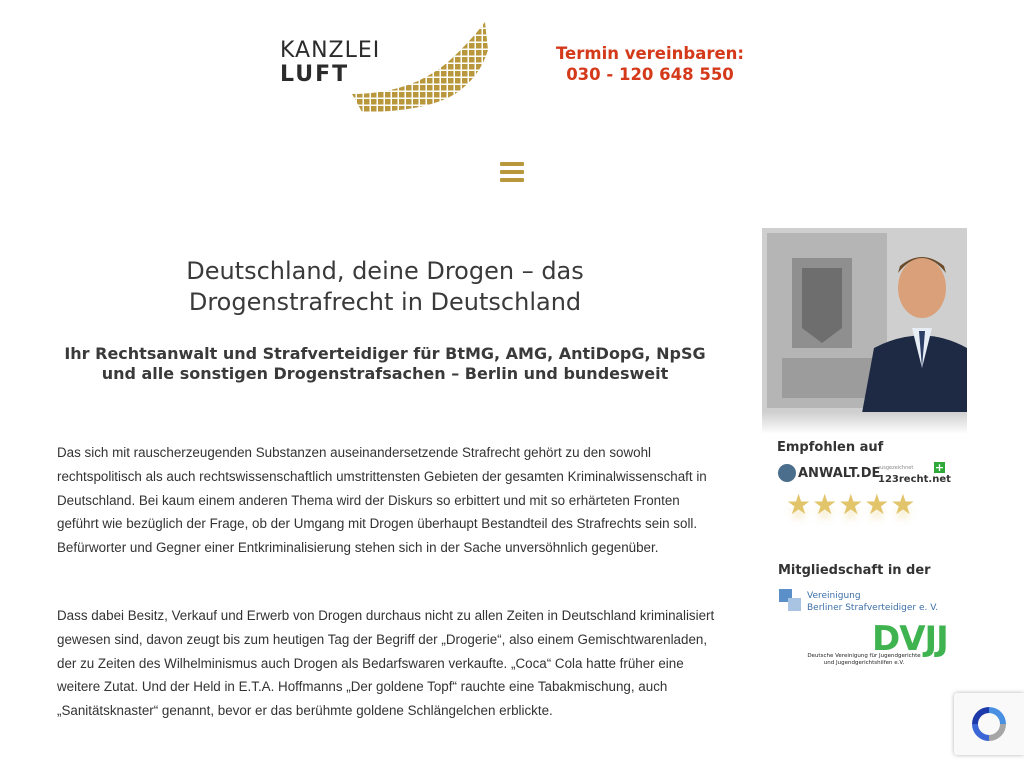  Describe the element at coordinates (385, 68) in the screenshot. I see `kanzlei-luft-logo: KANZLEI LUFT` at that location.